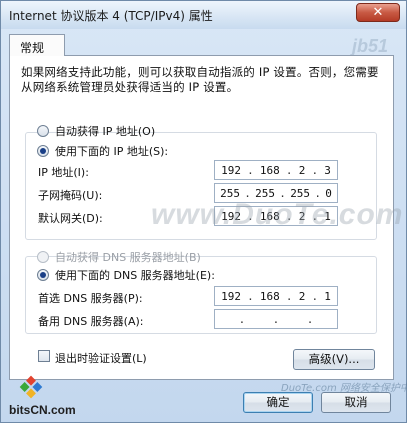  Describe the element at coordinates (269, 170) in the screenshot. I see `ip-address-octet-2: 168` at that location.